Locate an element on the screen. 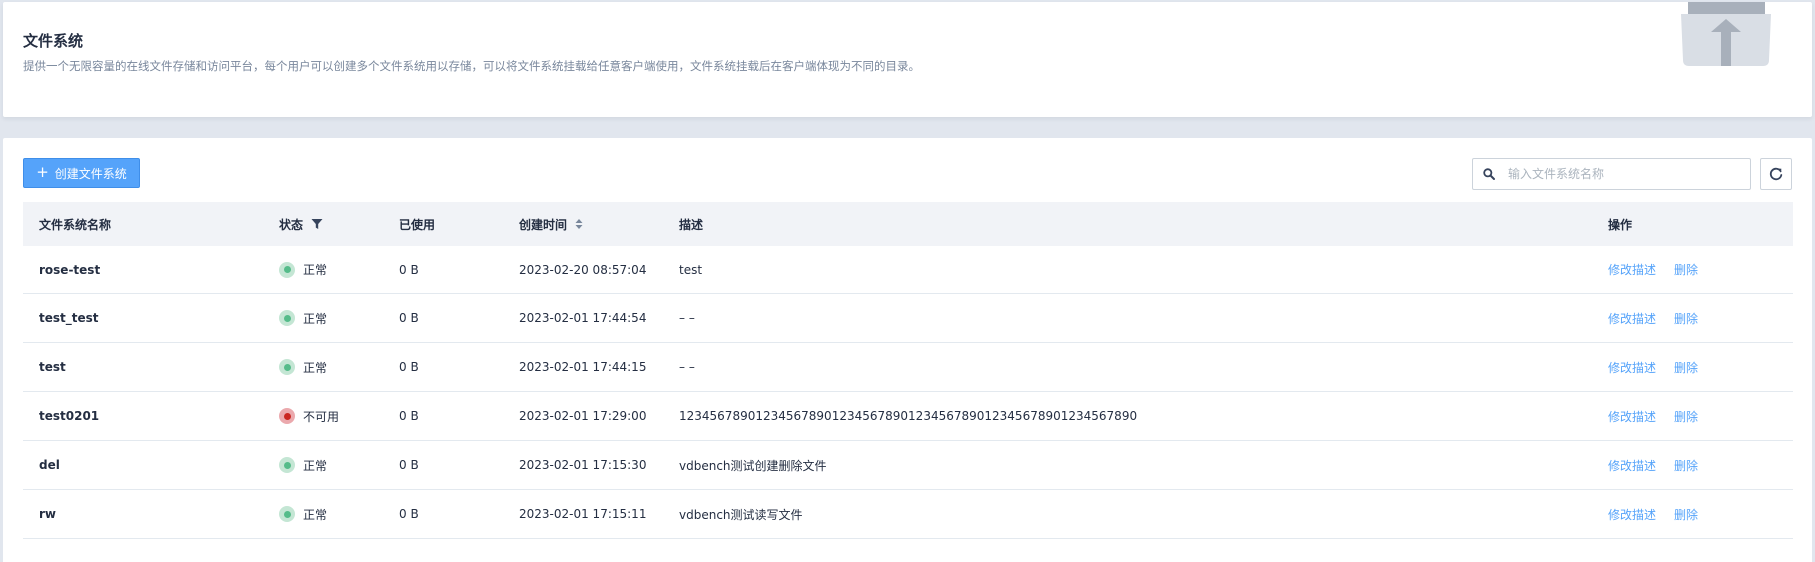 Image resolution: width=1815 pixels, height=562 pixels. created-time: 2023-02-01 17:15:30 is located at coordinates (583, 465).